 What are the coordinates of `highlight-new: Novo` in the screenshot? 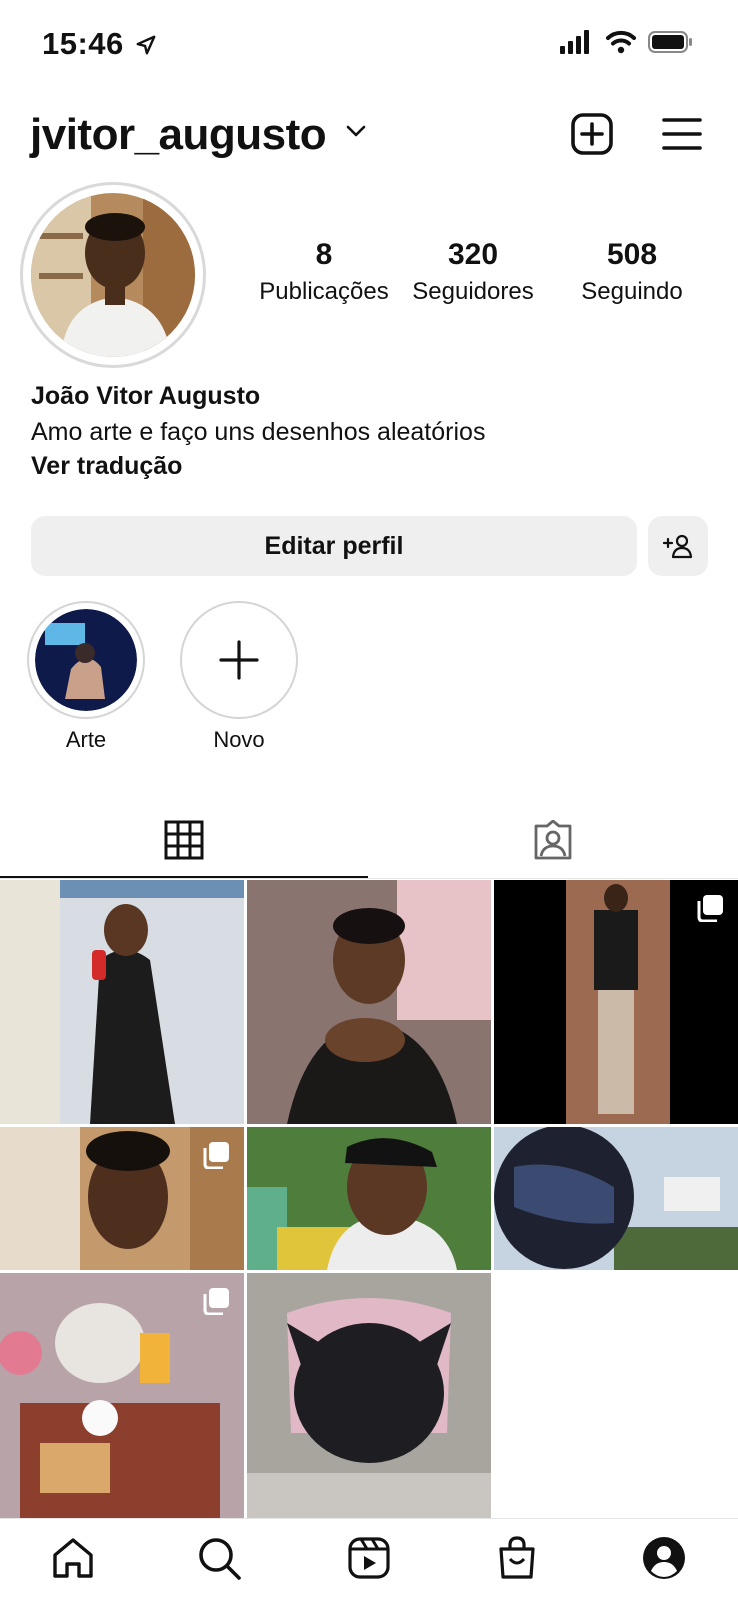 It's located at (247, 677).